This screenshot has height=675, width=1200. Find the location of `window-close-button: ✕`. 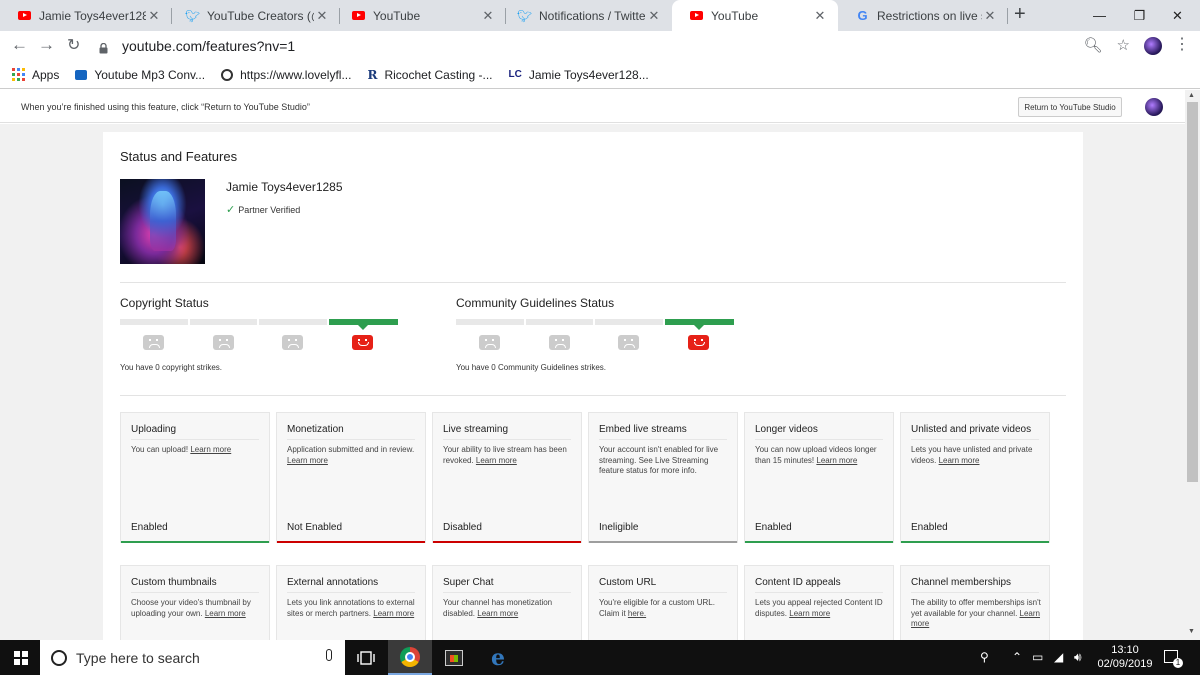

window-close-button: ✕ is located at coordinates (1177, 15).